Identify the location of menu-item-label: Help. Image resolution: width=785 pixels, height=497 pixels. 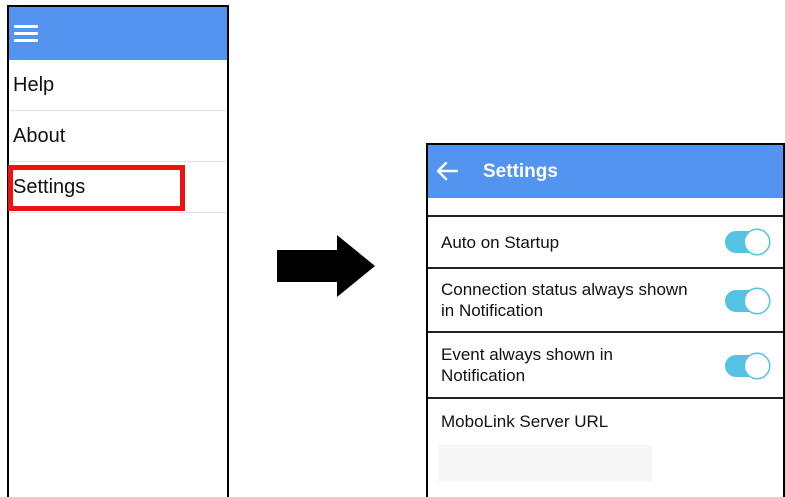
(34, 84).